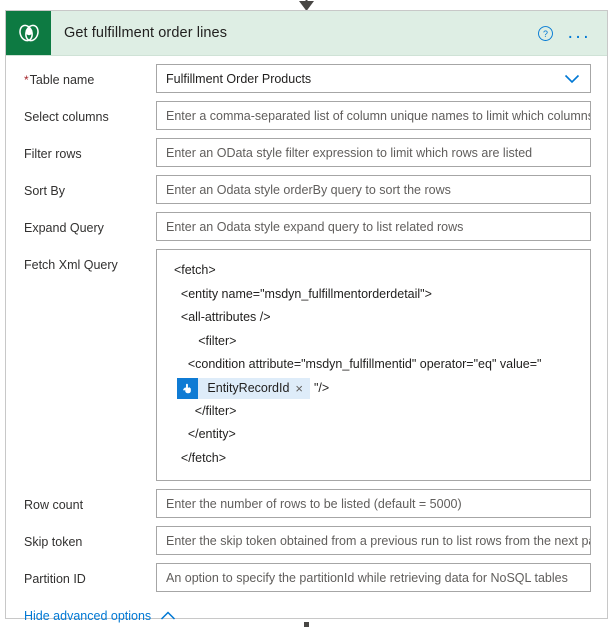  What do you see at coordinates (197, 457) in the screenshot?
I see `code-line: </fetch>` at bounding box center [197, 457].